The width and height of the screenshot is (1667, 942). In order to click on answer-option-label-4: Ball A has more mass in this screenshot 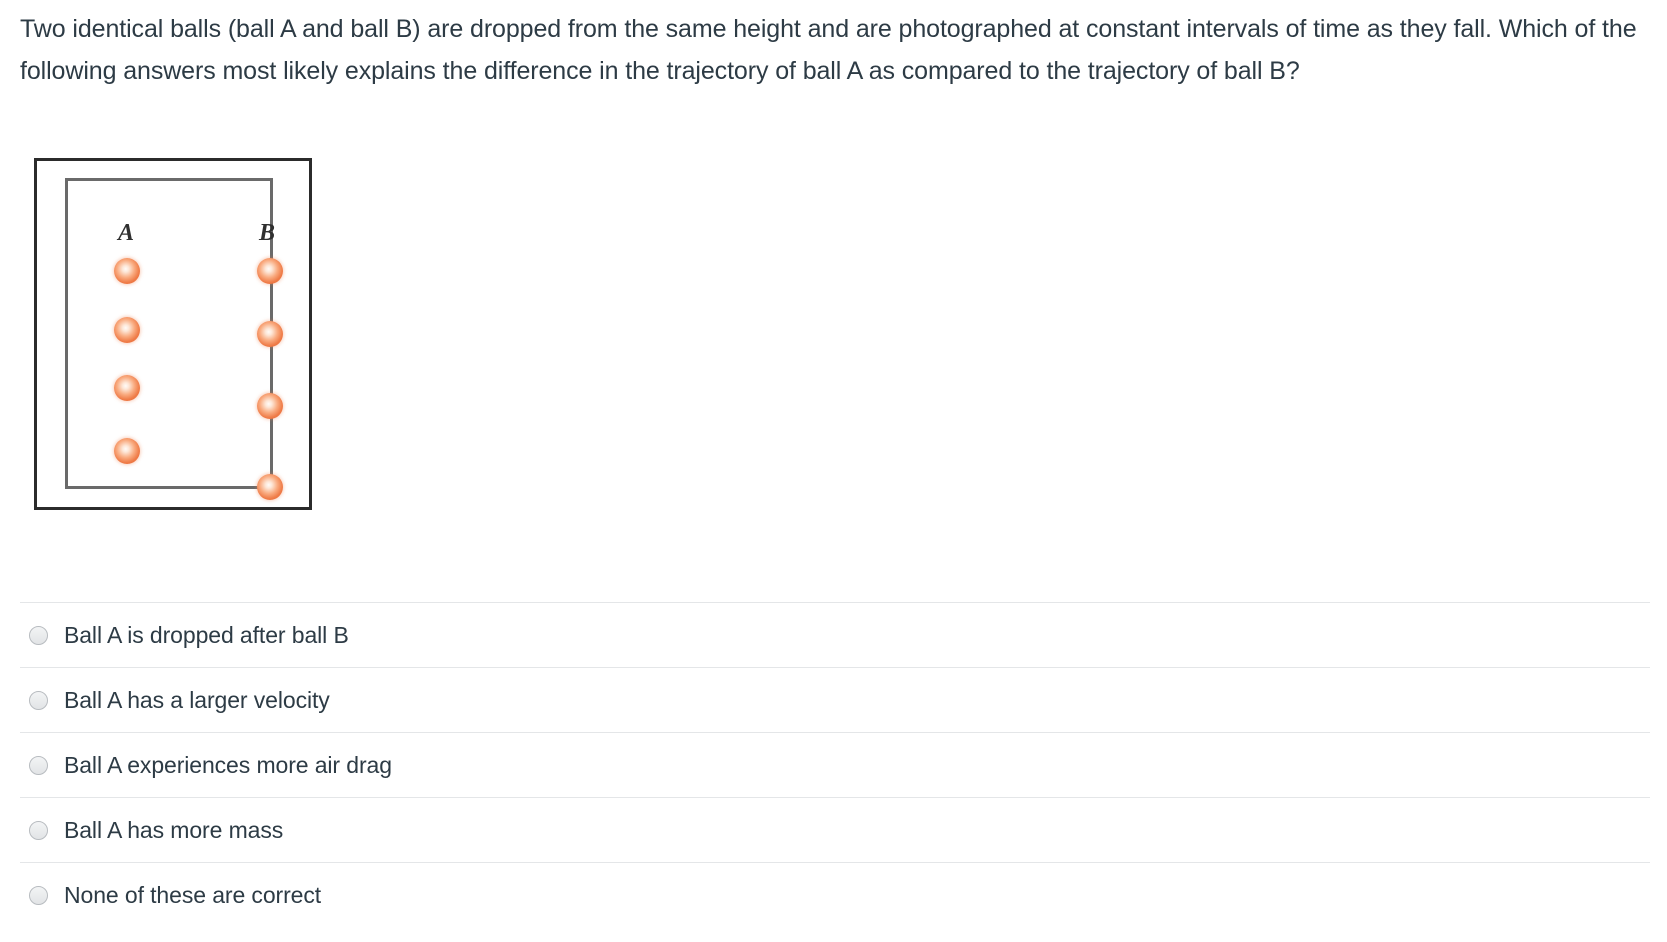, I will do `click(174, 830)`.